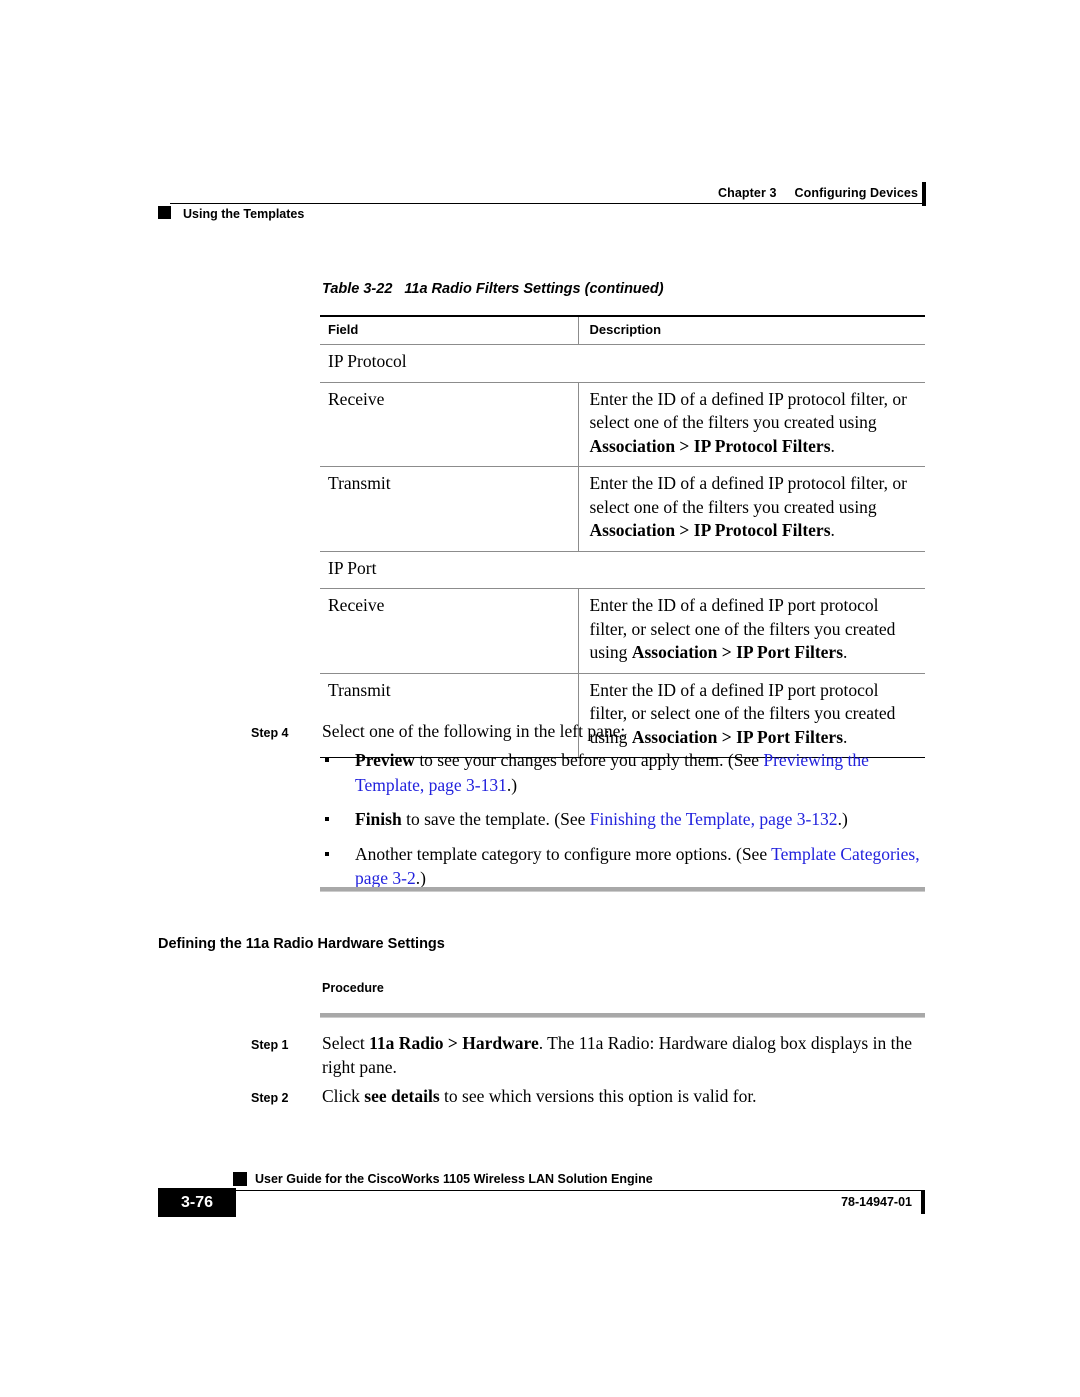 The height and width of the screenshot is (1397, 1080). What do you see at coordinates (353, 988) in the screenshot?
I see `procedure-label: Procedure` at bounding box center [353, 988].